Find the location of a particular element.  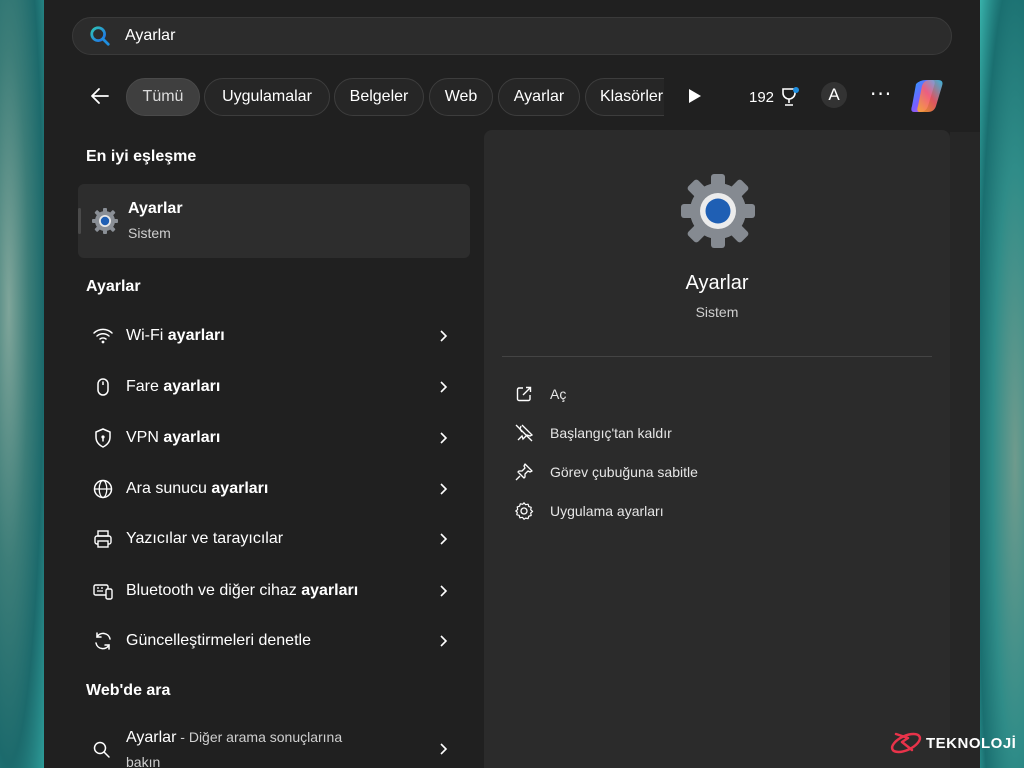

trophy-icon is located at coordinates (791, 96).